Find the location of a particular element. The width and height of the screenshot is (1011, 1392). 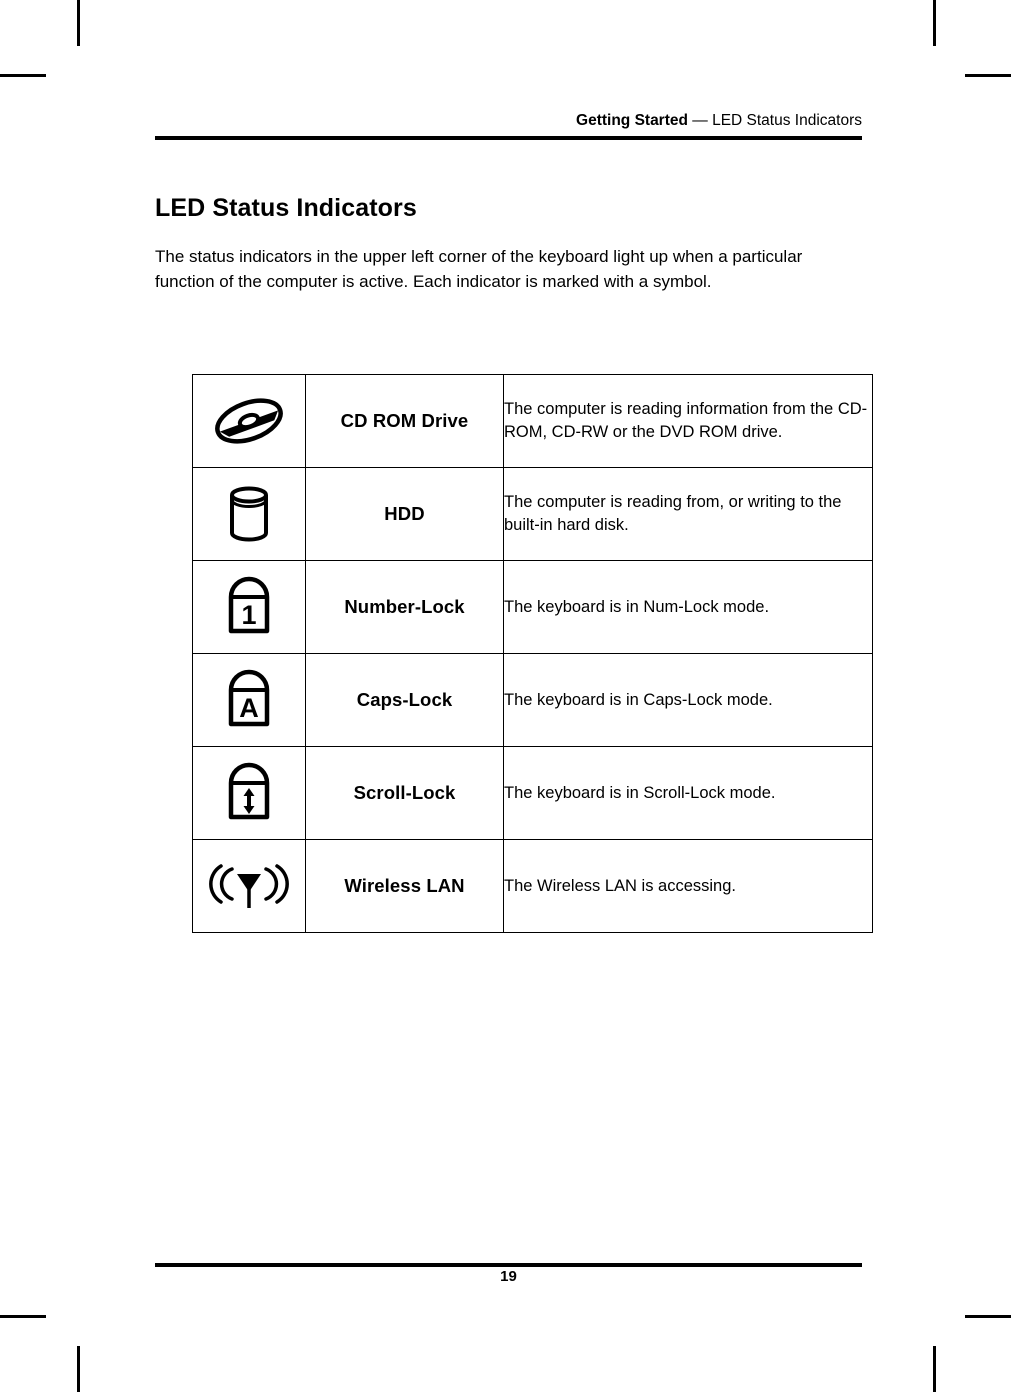

number-lock-padlock-icon: 1 is located at coordinates (249, 607).